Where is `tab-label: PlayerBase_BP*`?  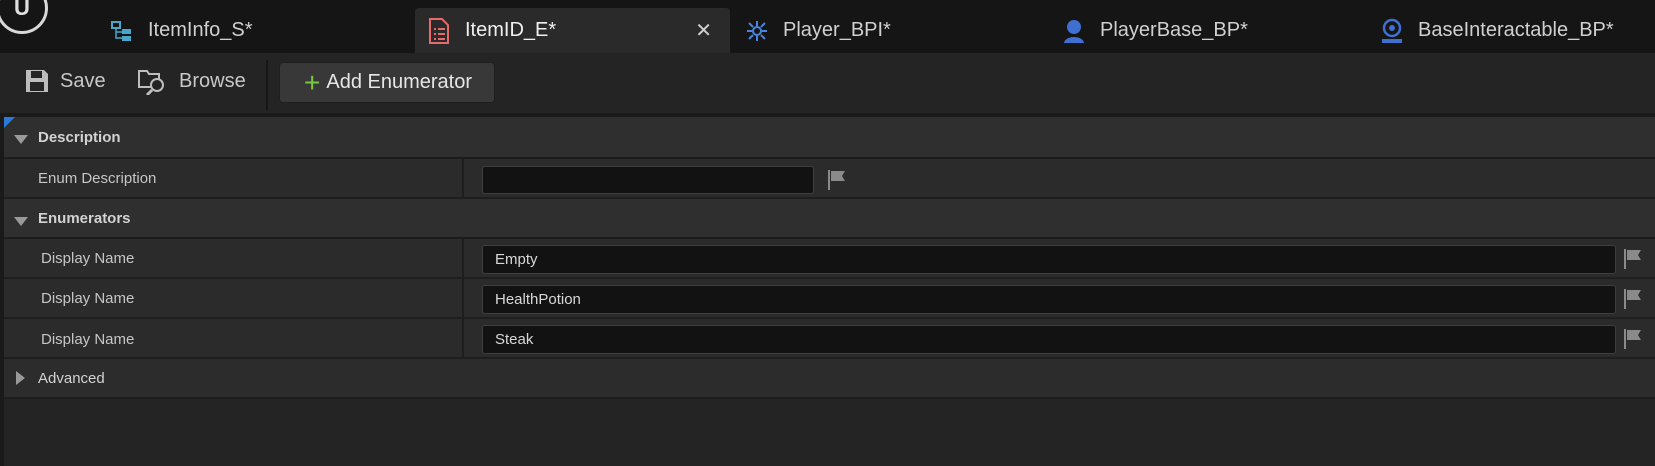
tab-label: PlayerBase_BP* is located at coordinates (1174, 30).